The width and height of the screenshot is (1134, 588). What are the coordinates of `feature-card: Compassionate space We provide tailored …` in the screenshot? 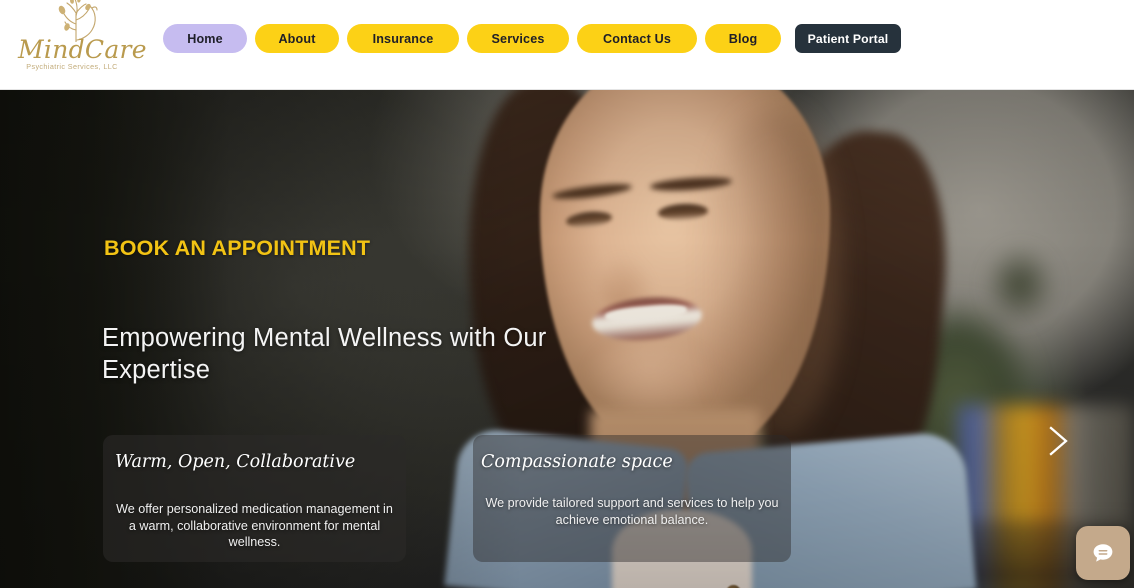 It's located at (632, 498).